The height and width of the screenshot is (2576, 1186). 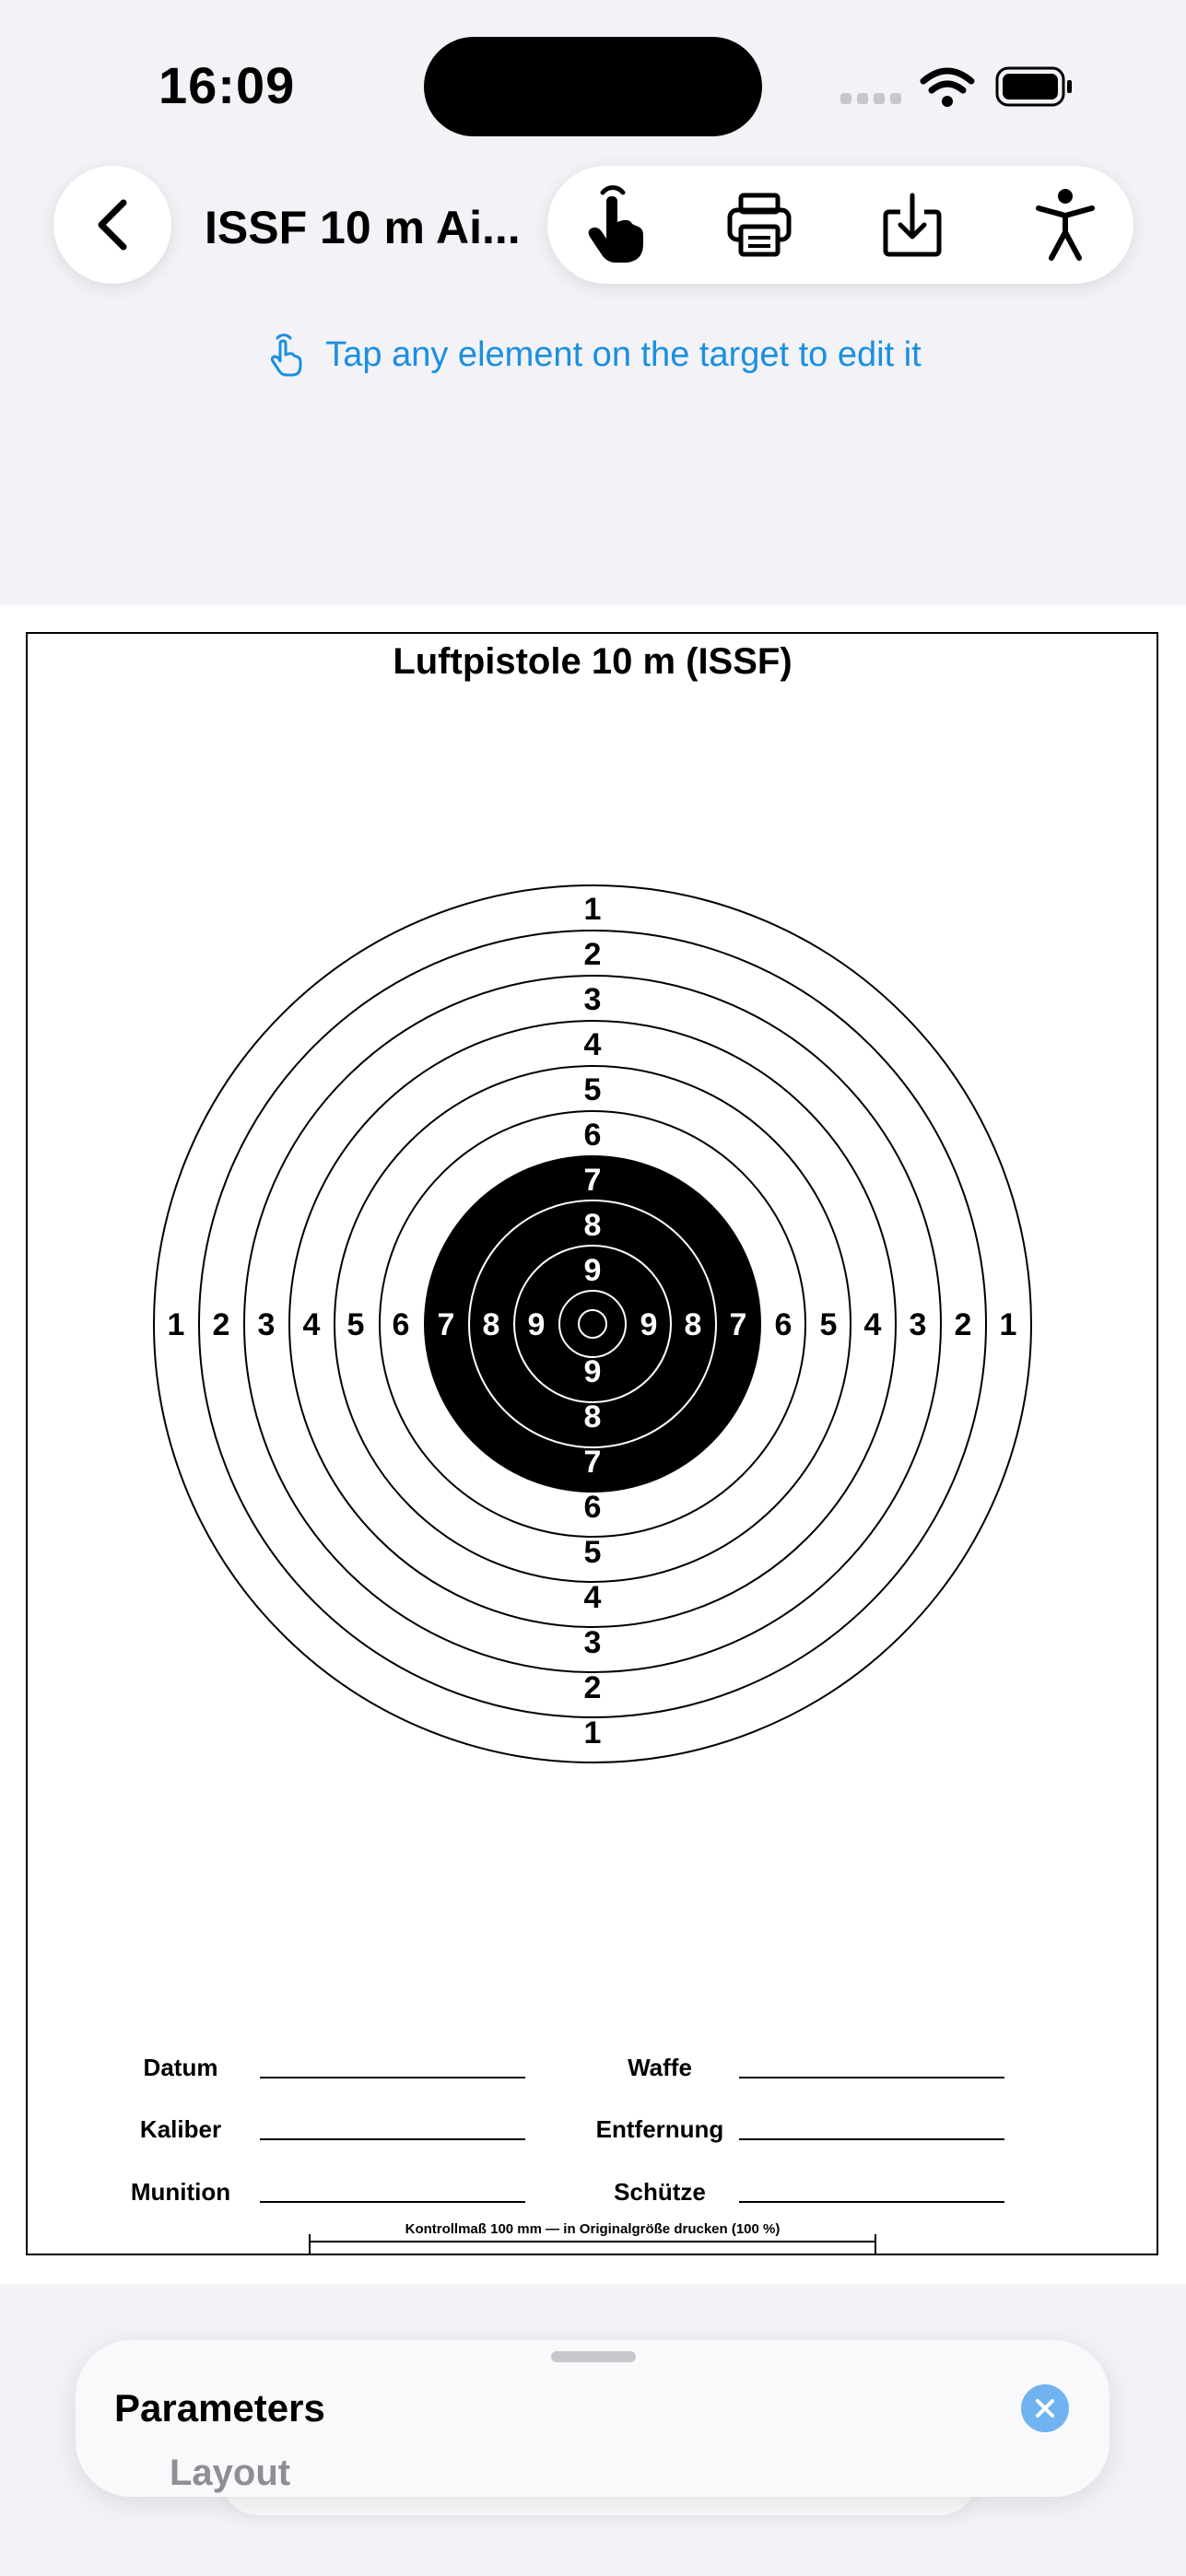 I want to click on battery-icon, so click(x=1033, y=86).